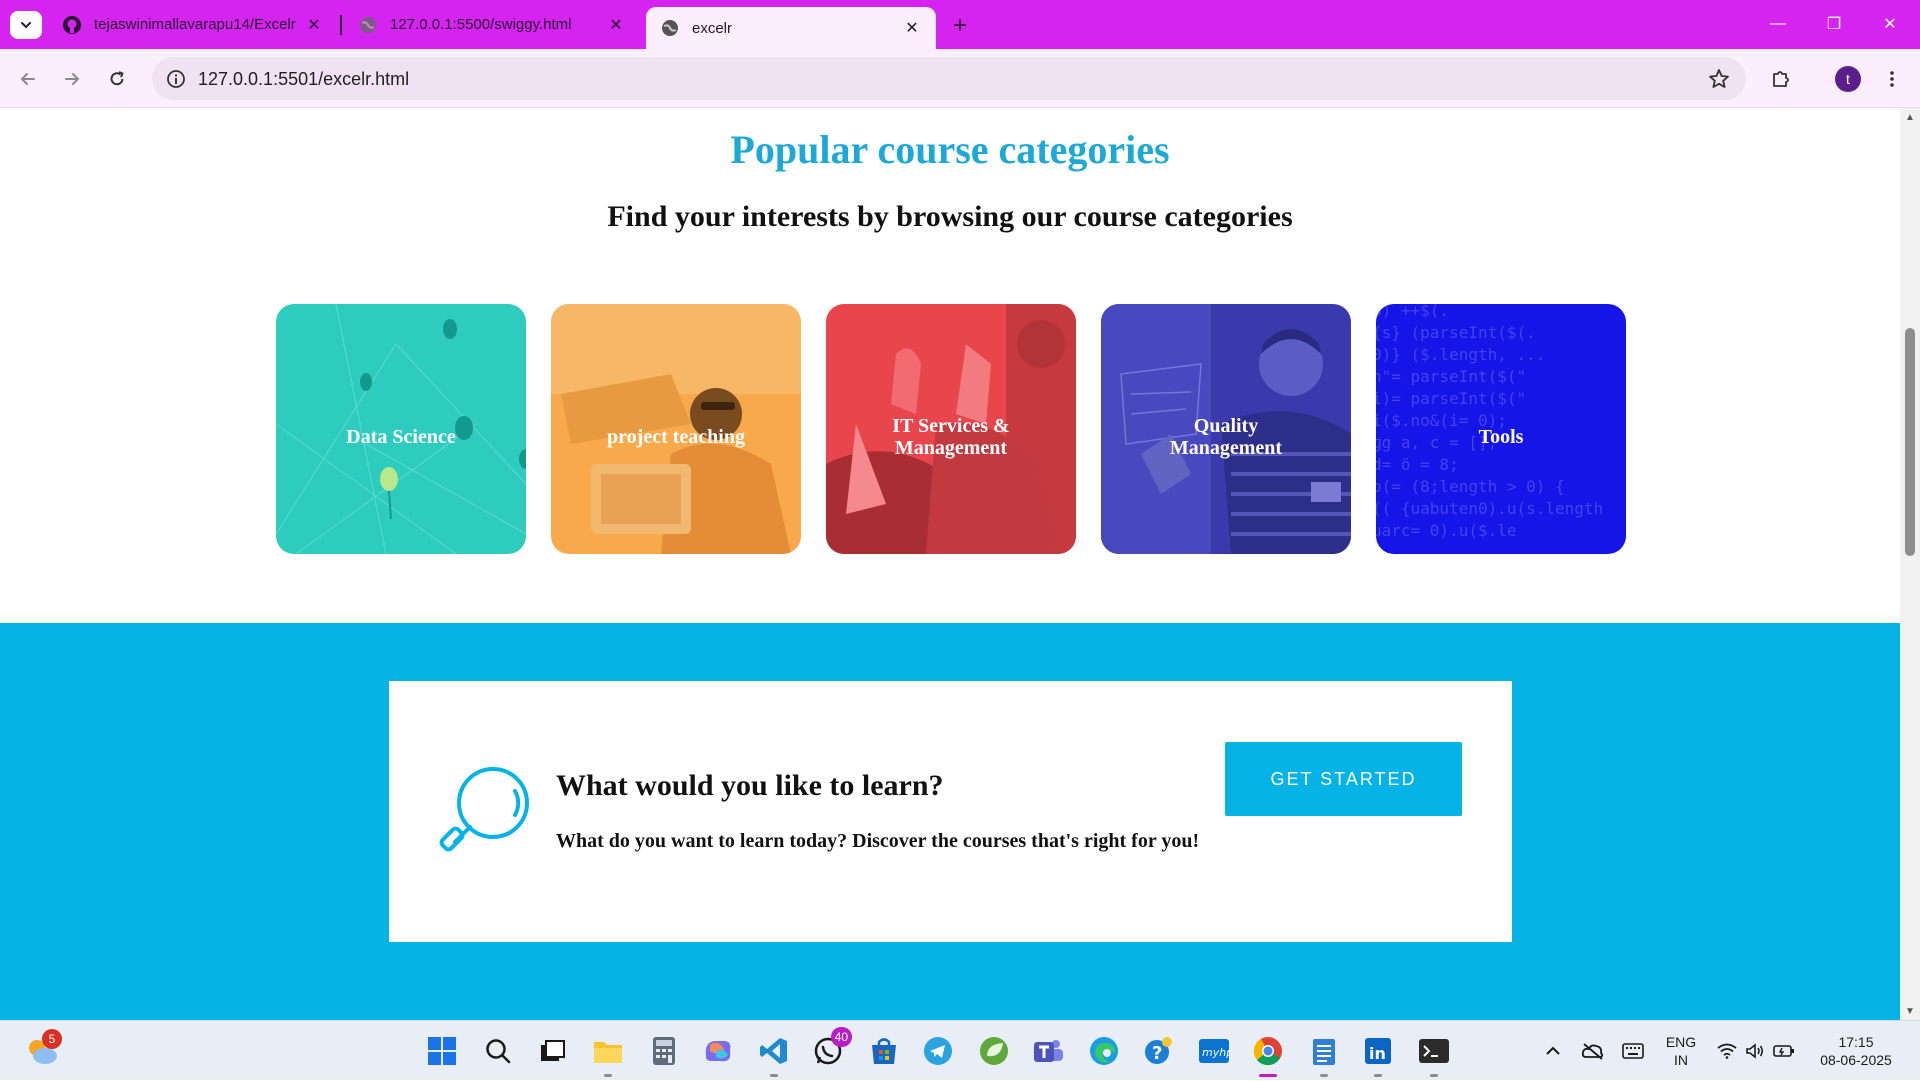 This screenshot has height=1081, width=1920. What do you see at coordinates (949, 78) in the screenshot?
I see `address-bar: 127.0.0.1:5501/excelr.html` at bounding box center [949, 78].